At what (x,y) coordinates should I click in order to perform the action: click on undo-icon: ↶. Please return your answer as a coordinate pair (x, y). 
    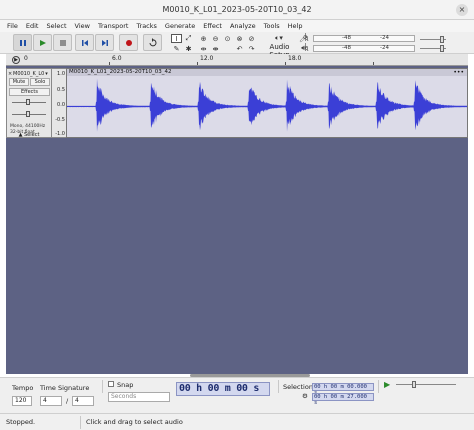
    Looking at the image, I should click on (239, 48).